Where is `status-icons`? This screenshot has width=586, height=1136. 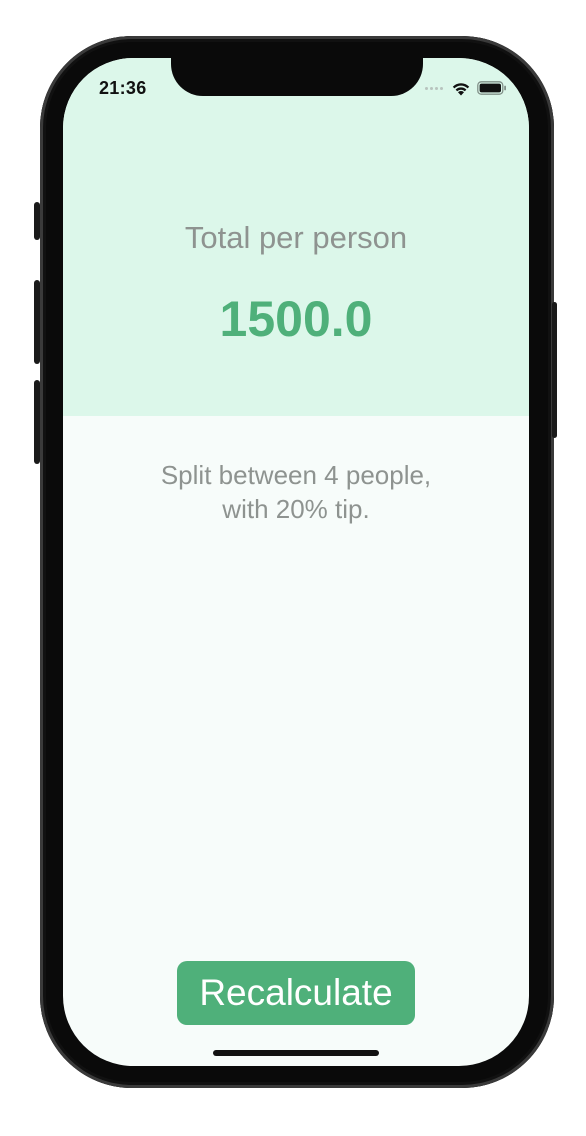
status-icons is located at coordinates (466, 88).